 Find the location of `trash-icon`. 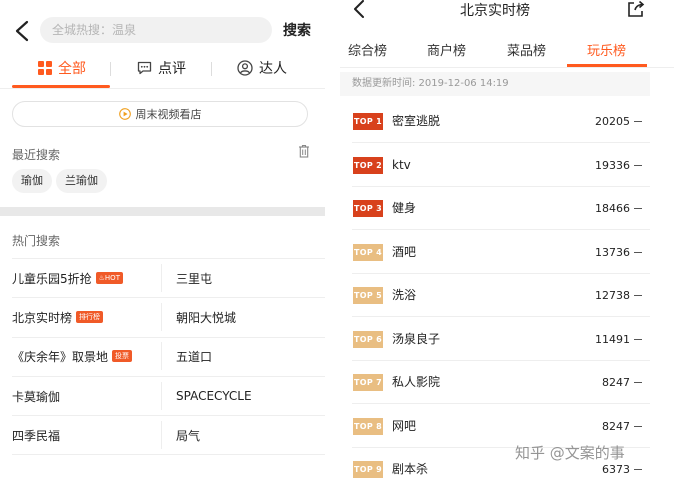

trash-icon is located at coordinates (304, 151).